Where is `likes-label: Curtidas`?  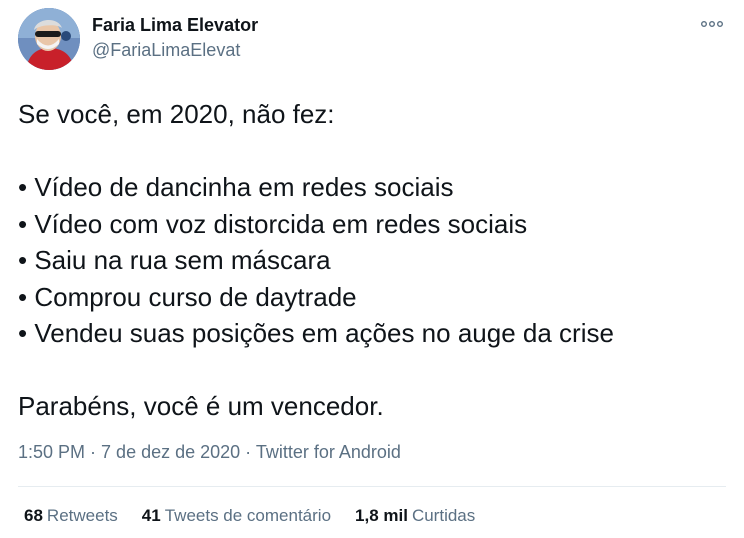
likes-label: Curtidas is located at coordinates (443, 515).